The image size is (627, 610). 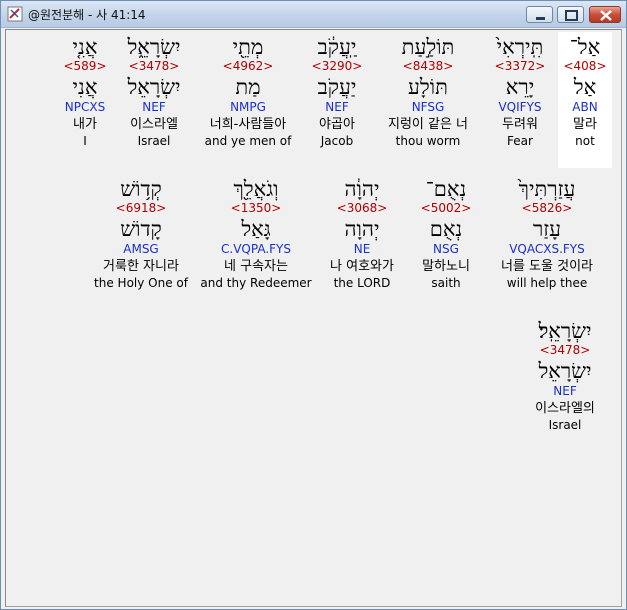 I want to click on lemma: יַעֲקֹב, so click(x=337, y=87).